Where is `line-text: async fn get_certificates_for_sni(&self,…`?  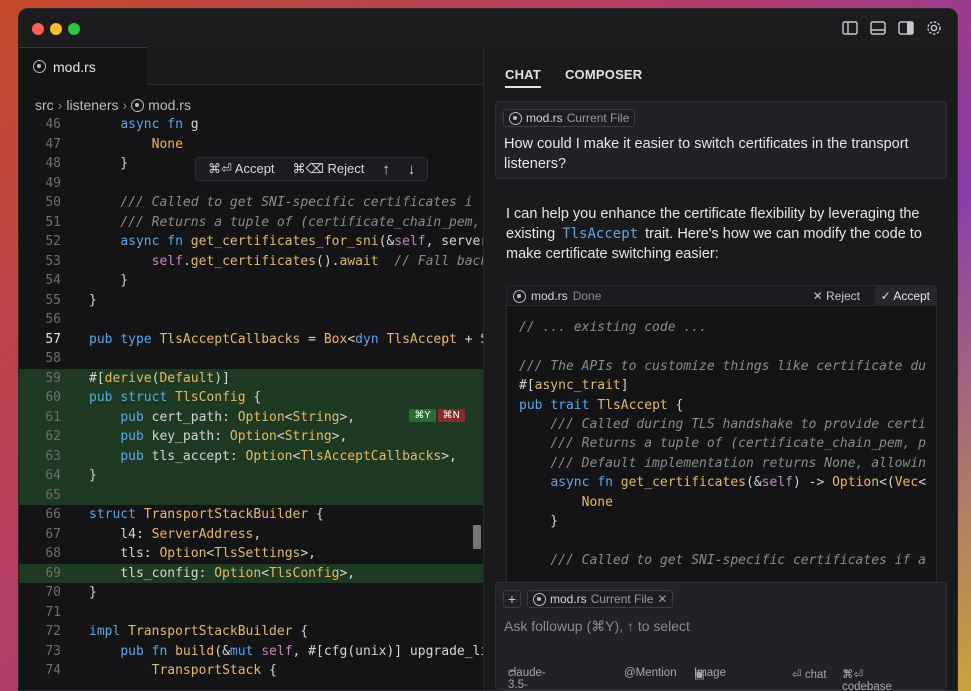 line-text: async fn get_certificates_for_sni(&self,… is located at coordinates (301, 241).